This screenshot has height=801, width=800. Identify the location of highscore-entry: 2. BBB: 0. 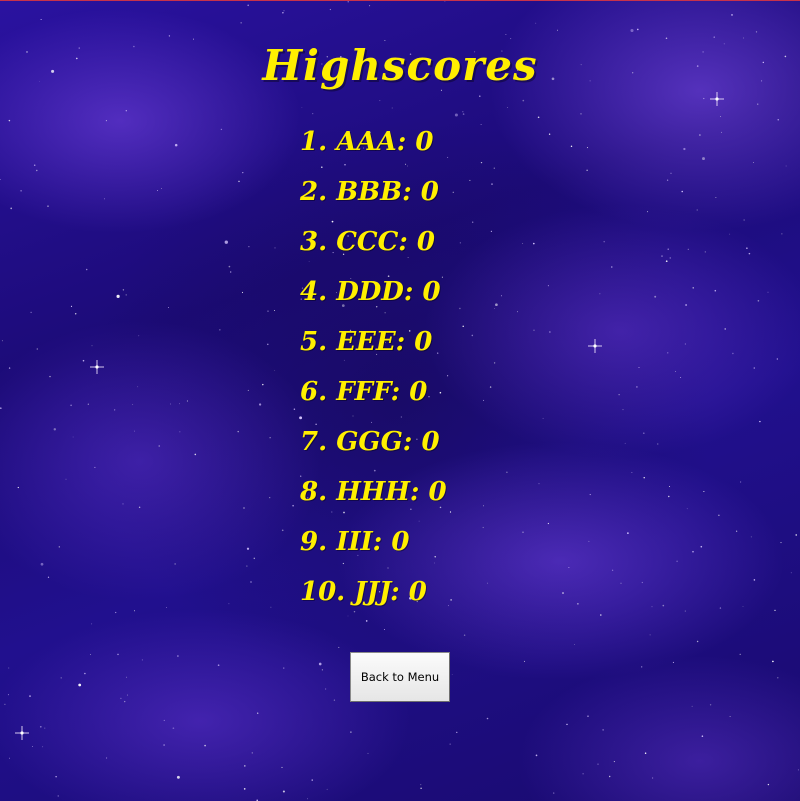
(369, 192).